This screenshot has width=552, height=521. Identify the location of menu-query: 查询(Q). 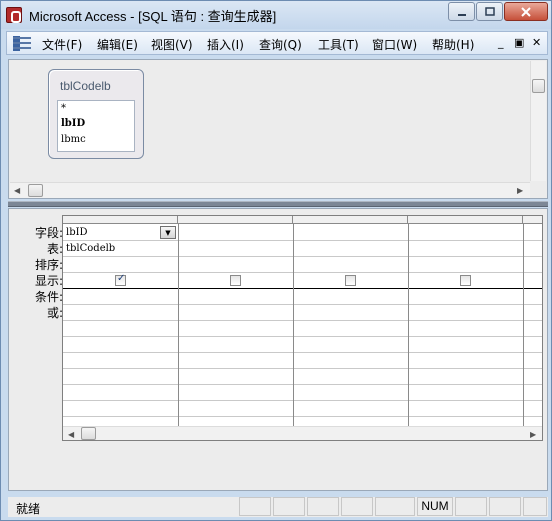
(280, 44).